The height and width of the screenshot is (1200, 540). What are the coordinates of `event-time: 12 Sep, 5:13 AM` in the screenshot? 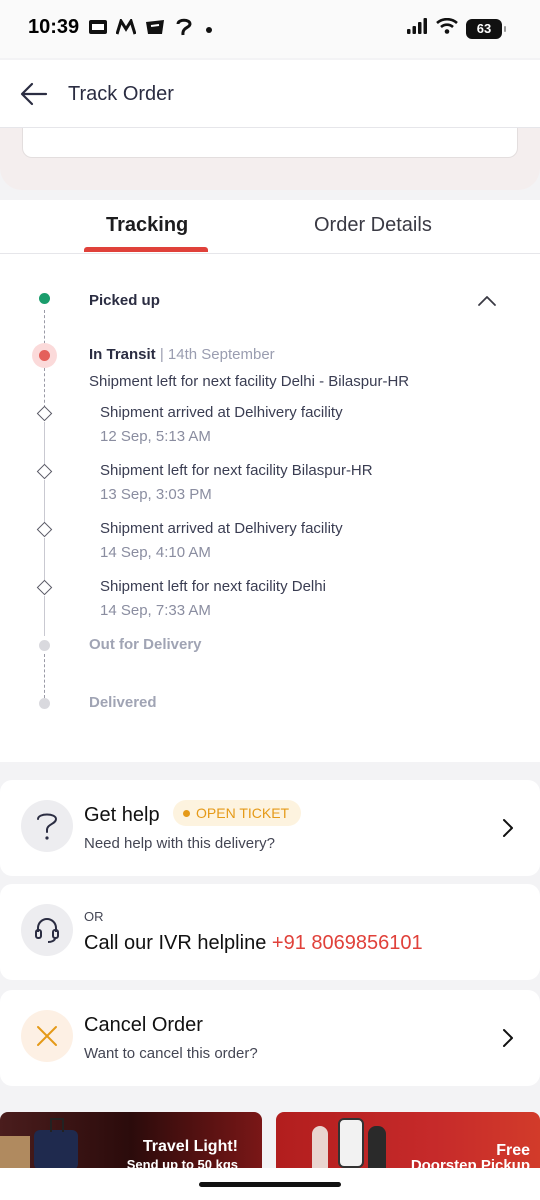 It's located at (155, 436).